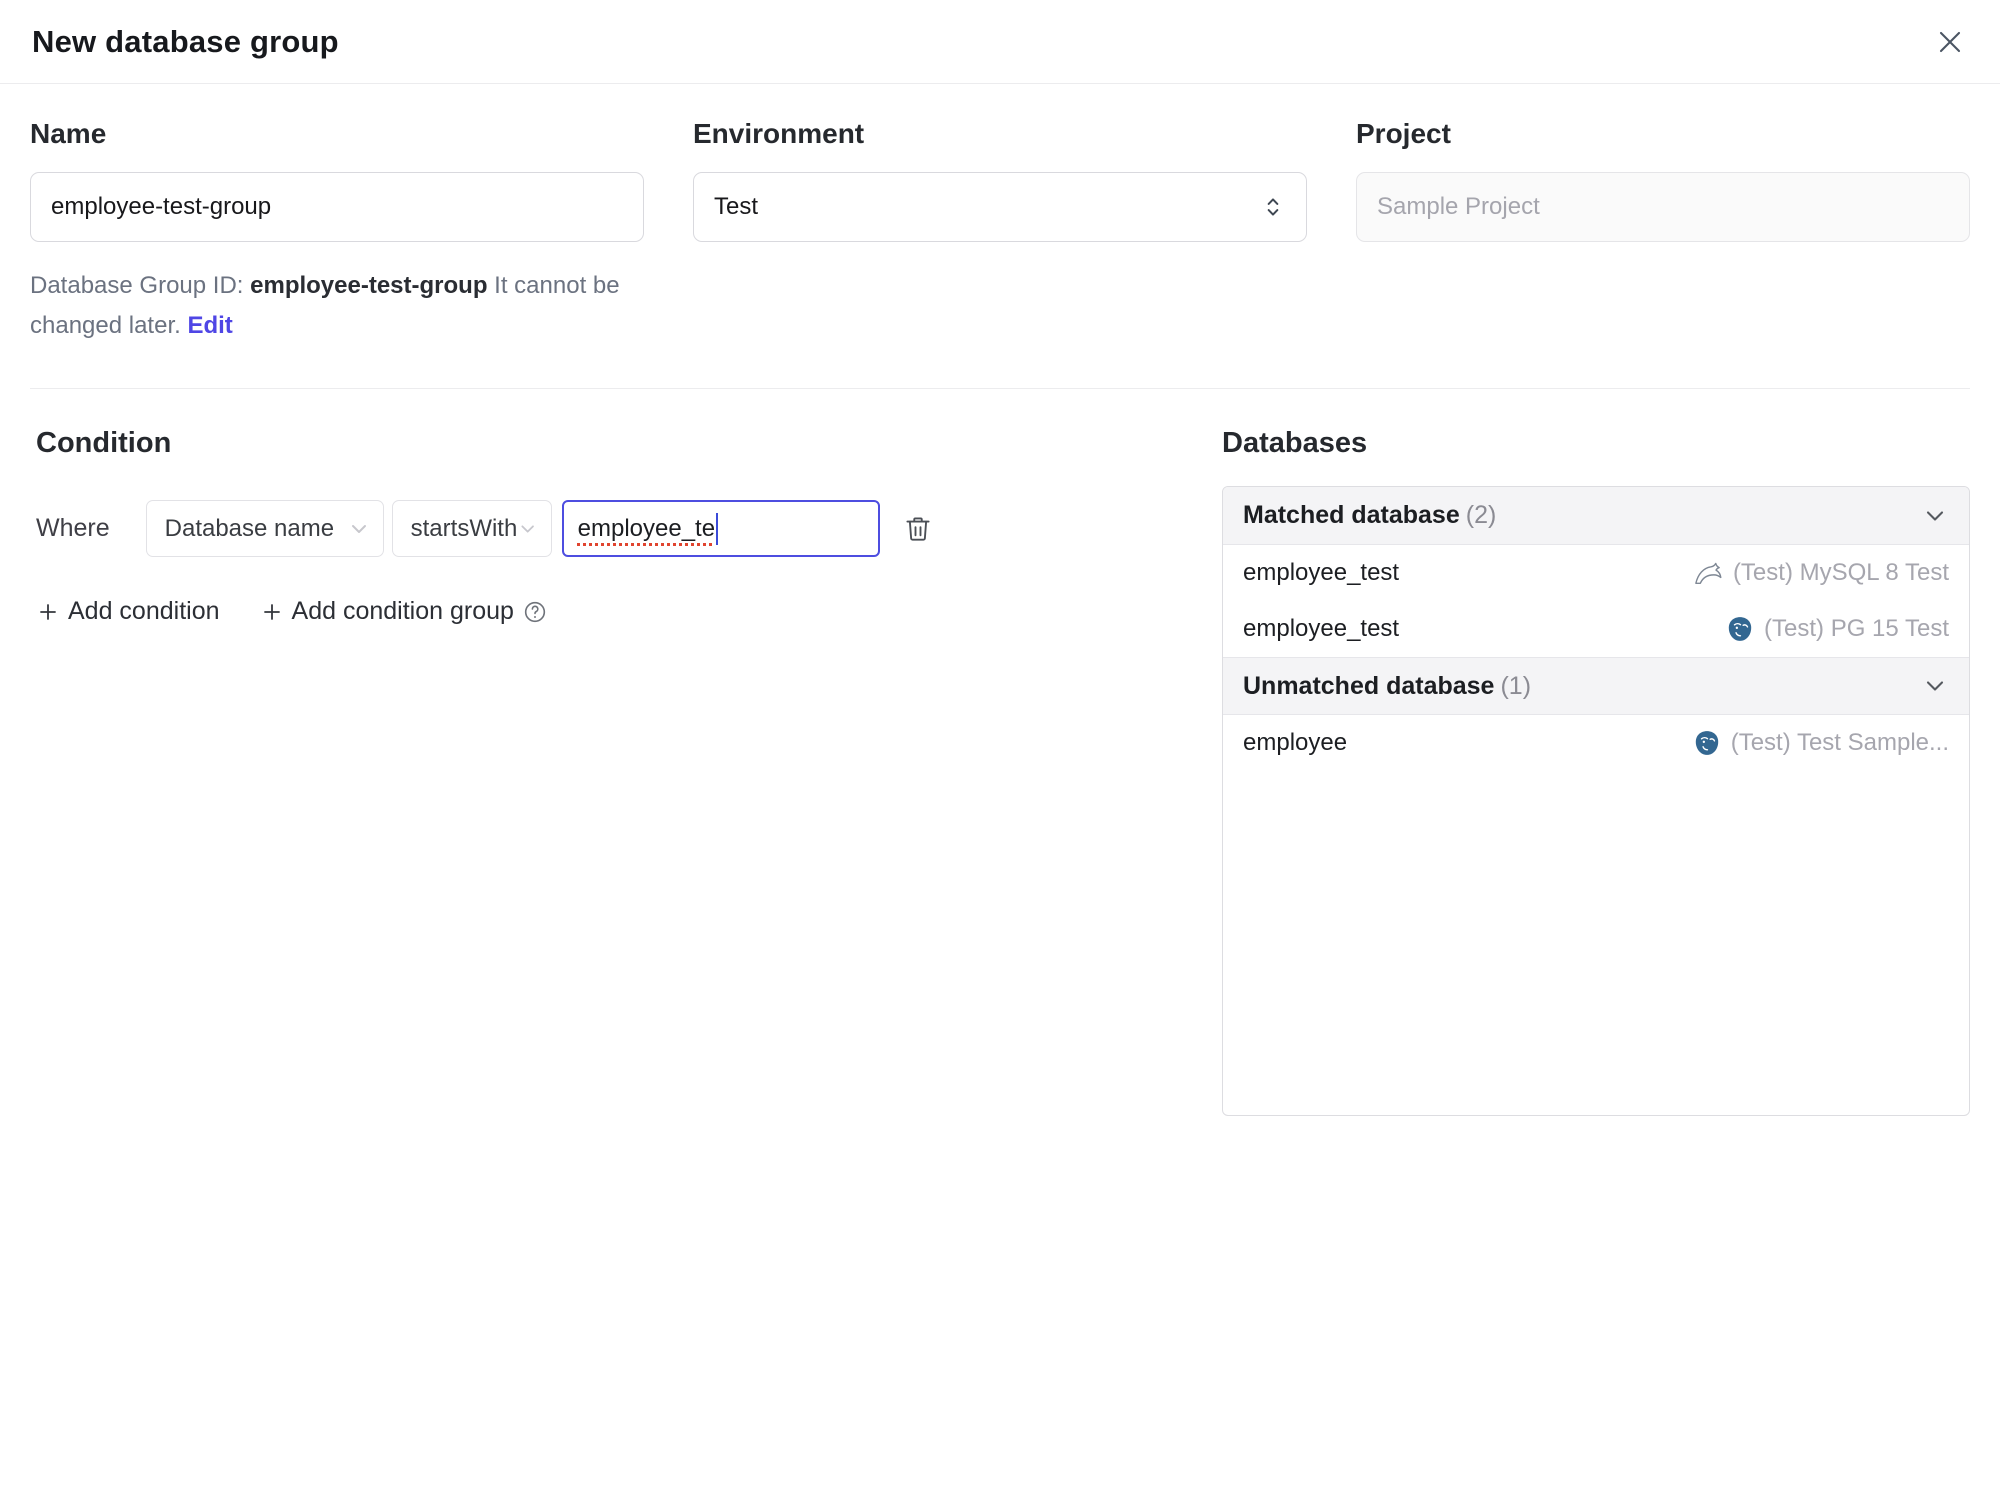 The height and width of the screenshot is (1500, 2000). What do you see at coordinates (249, 528) in the screenshot?
I see `condition-field-value: Database name` at bounding box center [249, 528].